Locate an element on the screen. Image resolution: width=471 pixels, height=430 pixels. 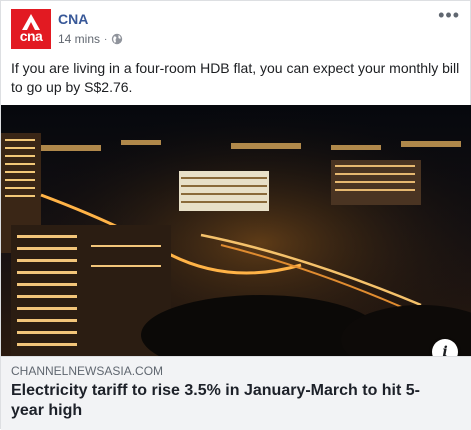
post-header: cna CNA 14 mins · ••• is located at coordinates (236, 28).